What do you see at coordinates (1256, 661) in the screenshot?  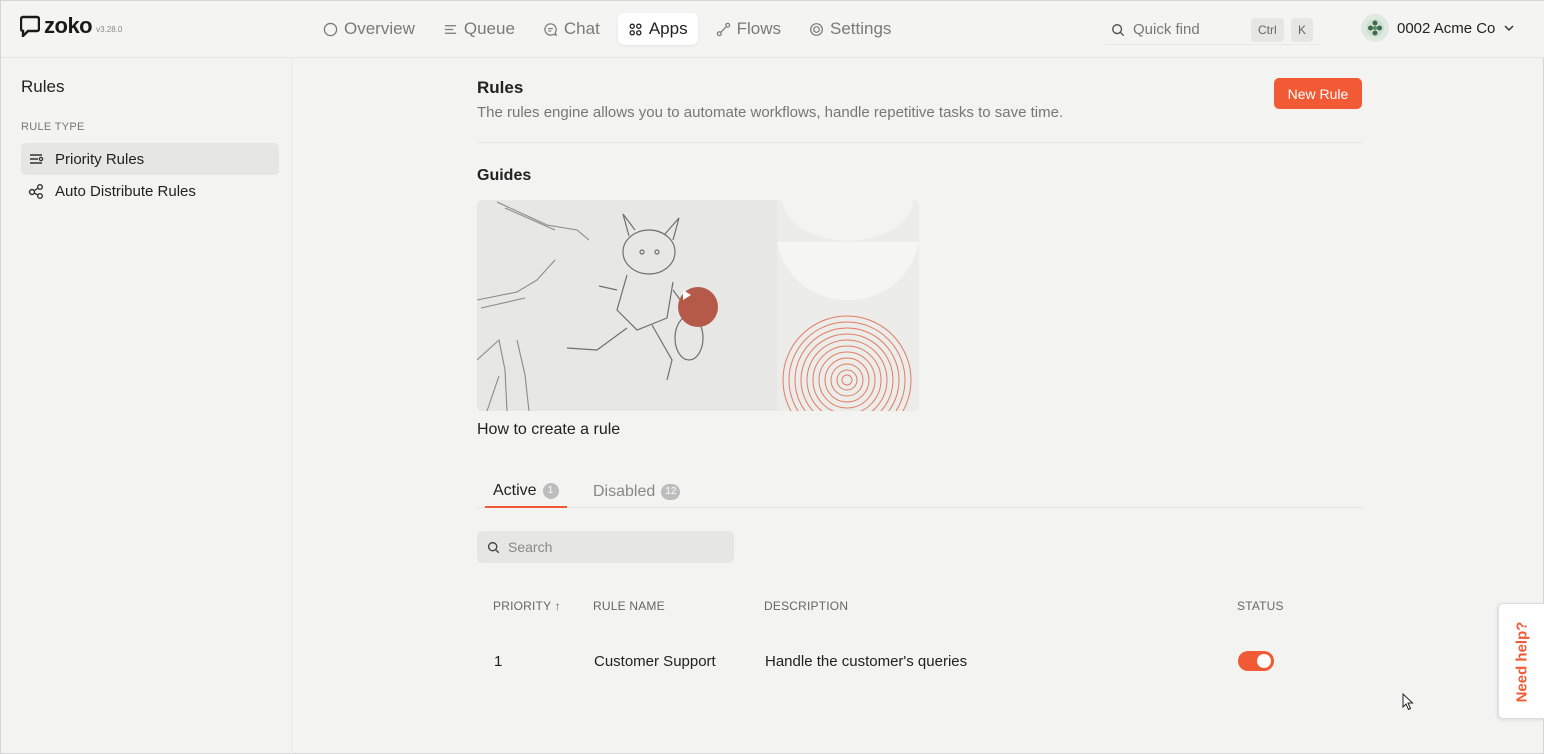 I see `status-toggle` at bounding box center [1256, 661].